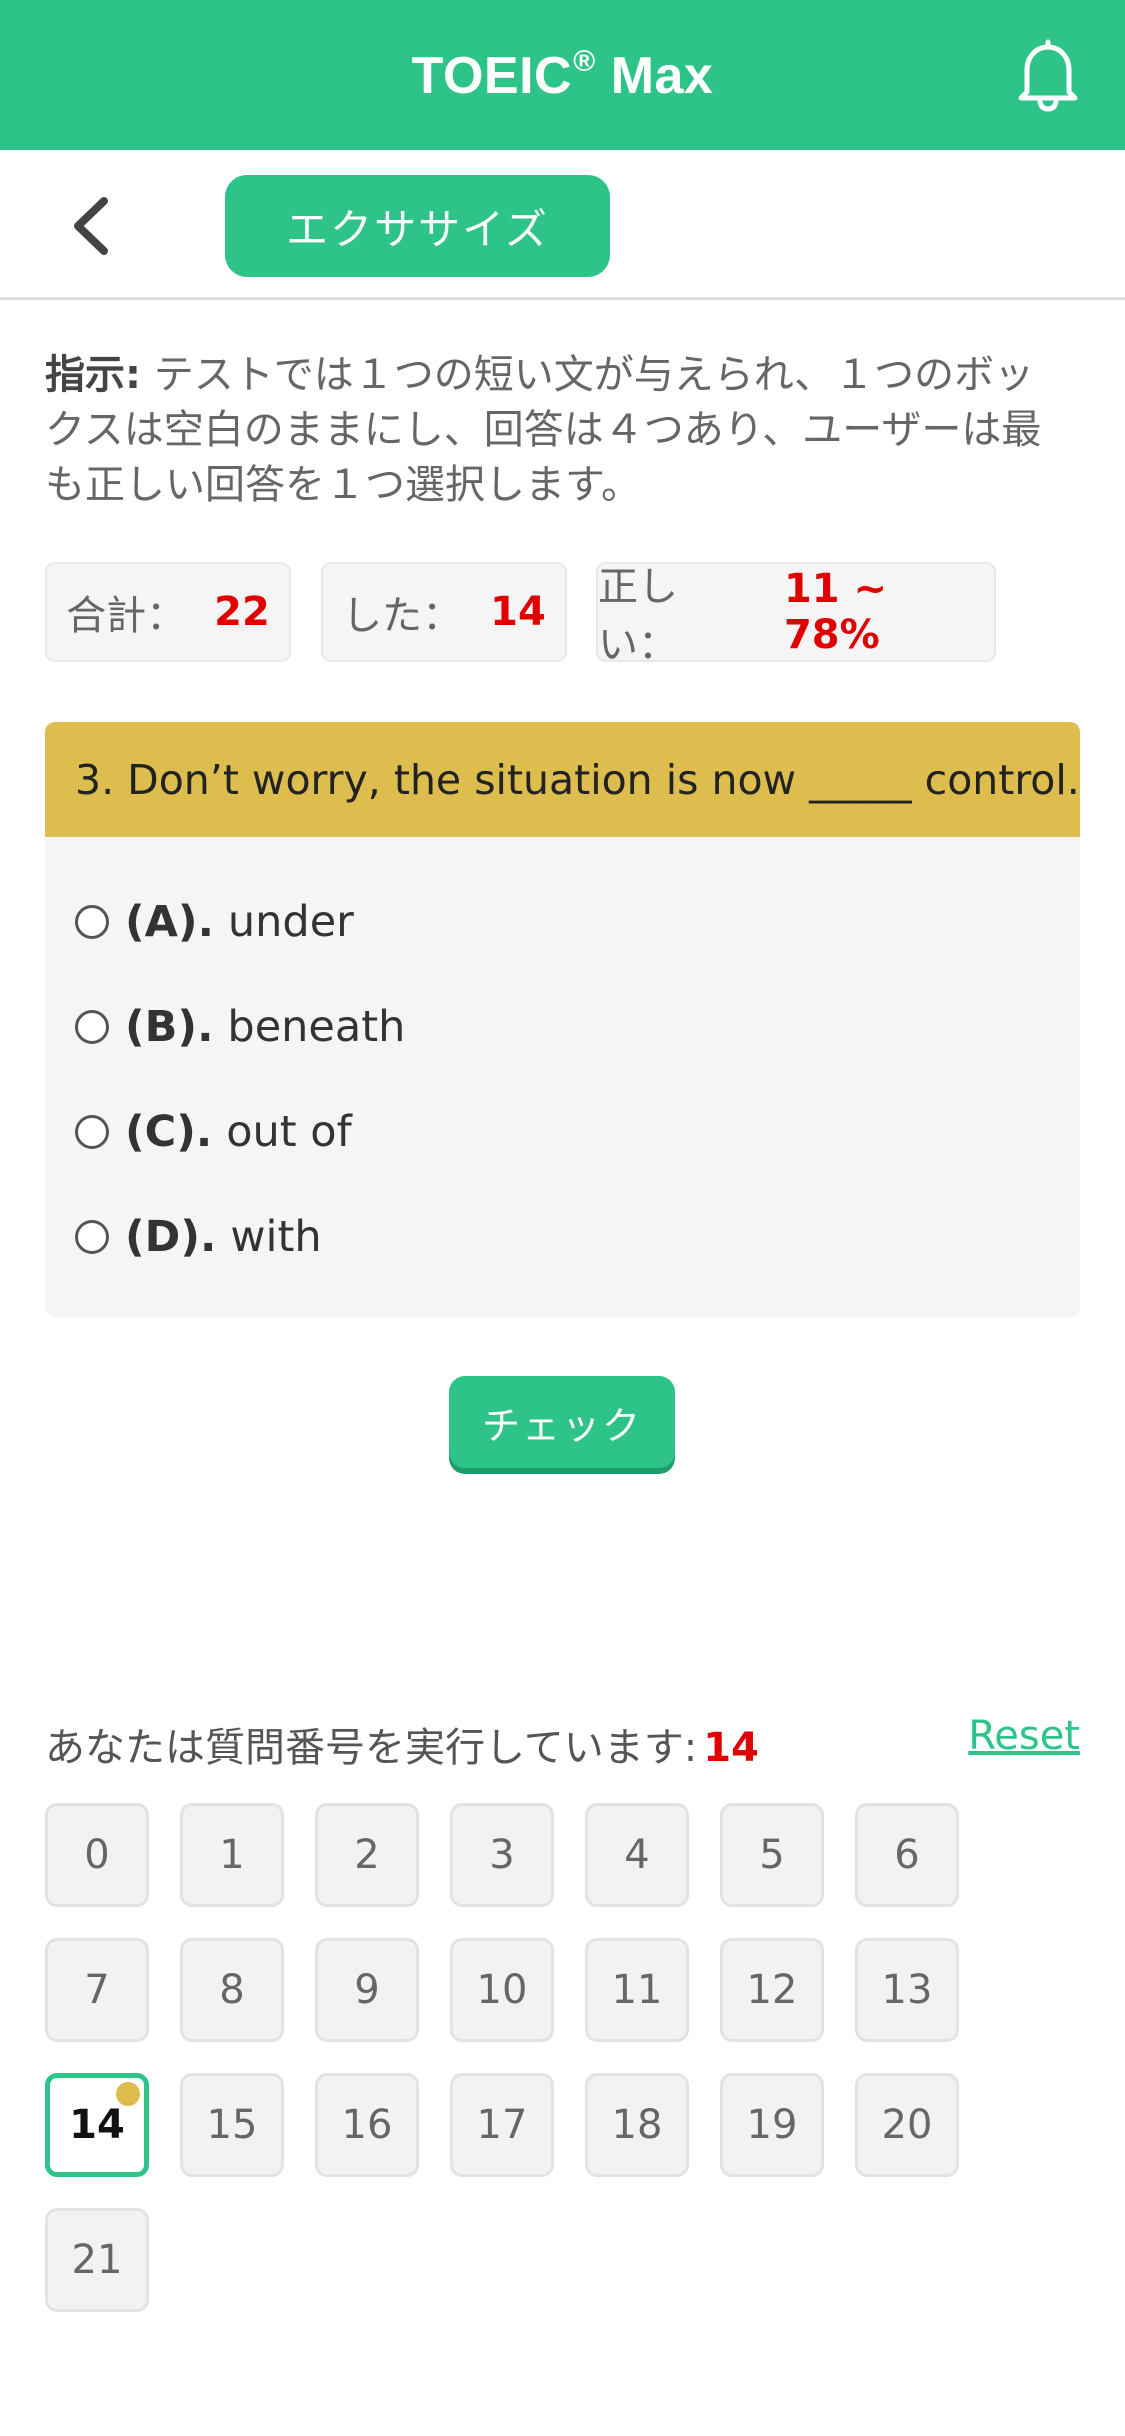 The image size is (1125, 2436). I want to click on question-number-button: 5, so click(772, 1855).